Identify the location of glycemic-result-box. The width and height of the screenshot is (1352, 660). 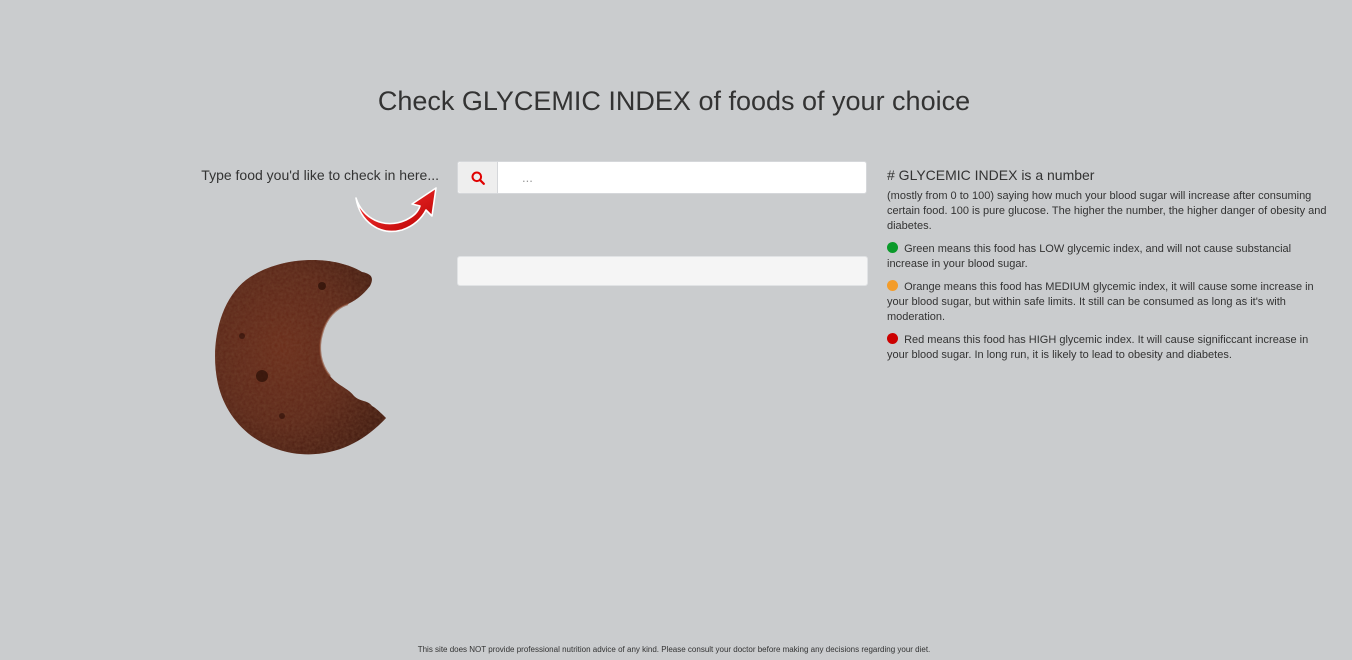
(662, 271).